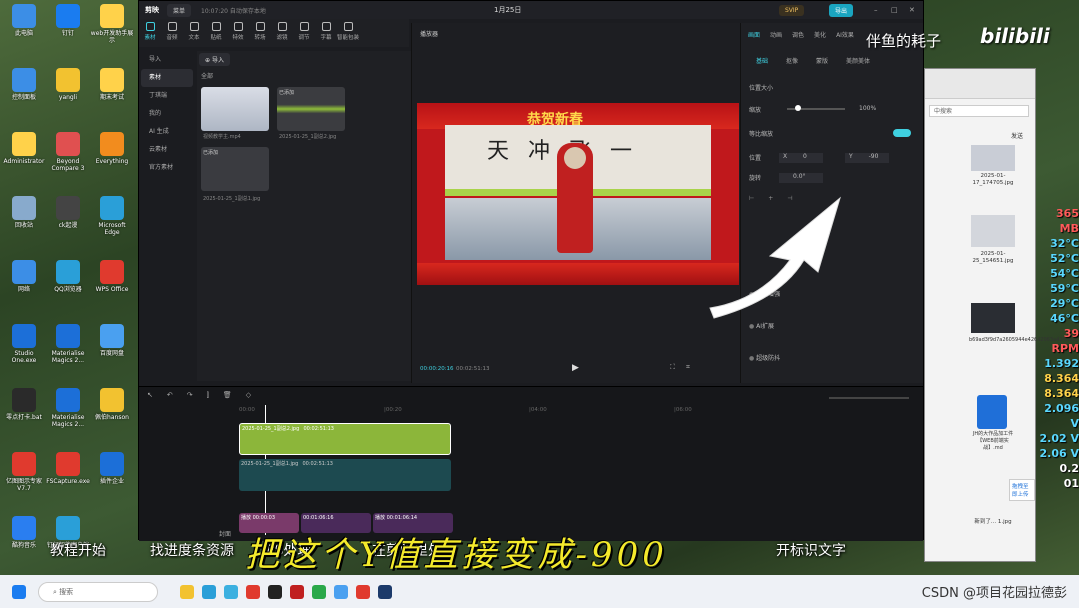 This screenshot has height=608, width=1079. Describe the element at coordinates (179, 10) in the screenshot. I see `menu-button: 菜单` at that location.